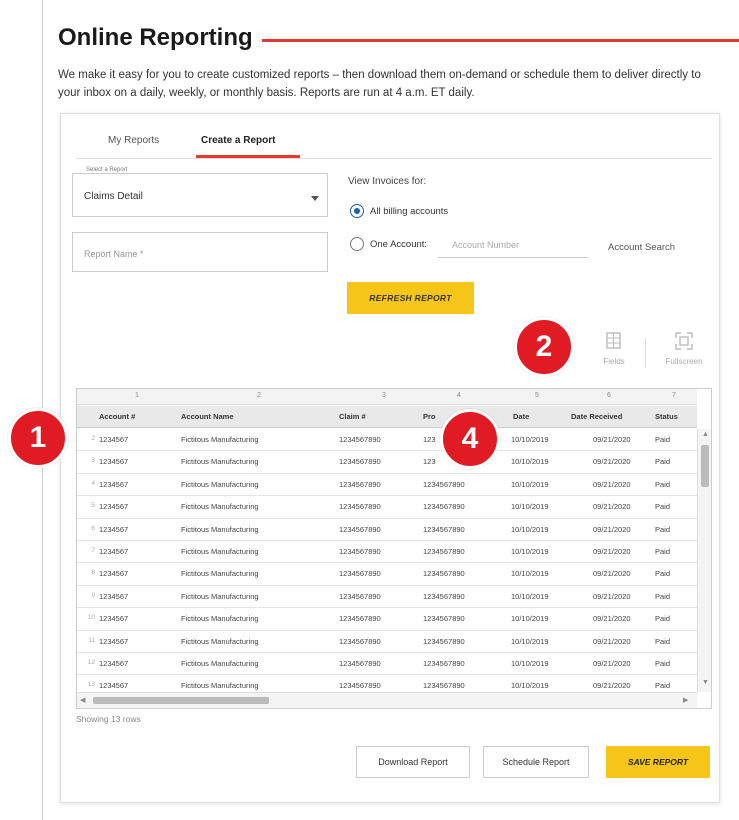 The image size is (739, 820). Describe the element at coordinates (409, 211) in the screenshot. I see `radio-all-accounts-label: All billing accounts` at that location.